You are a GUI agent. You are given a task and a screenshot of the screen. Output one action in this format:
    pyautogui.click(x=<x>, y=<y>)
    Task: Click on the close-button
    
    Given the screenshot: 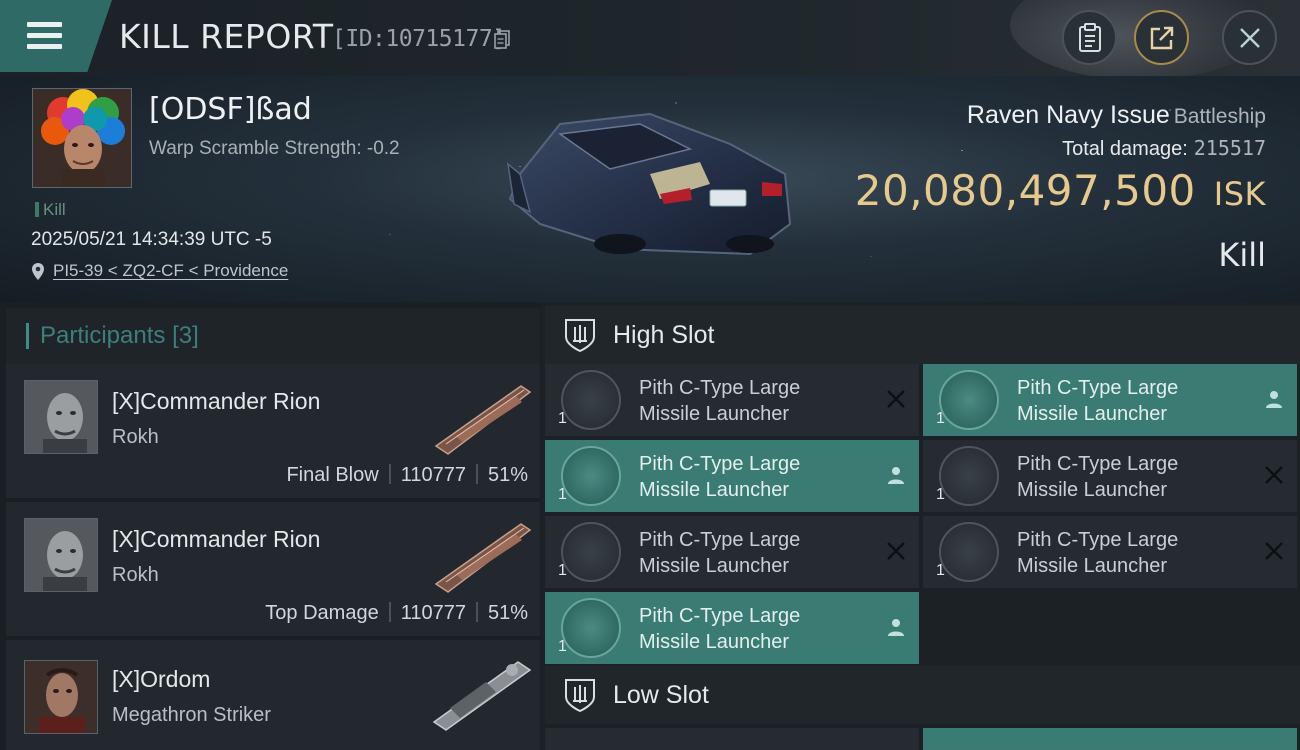 What is the action you would take?
    pyautogui.click(x=1249, y=37)
    